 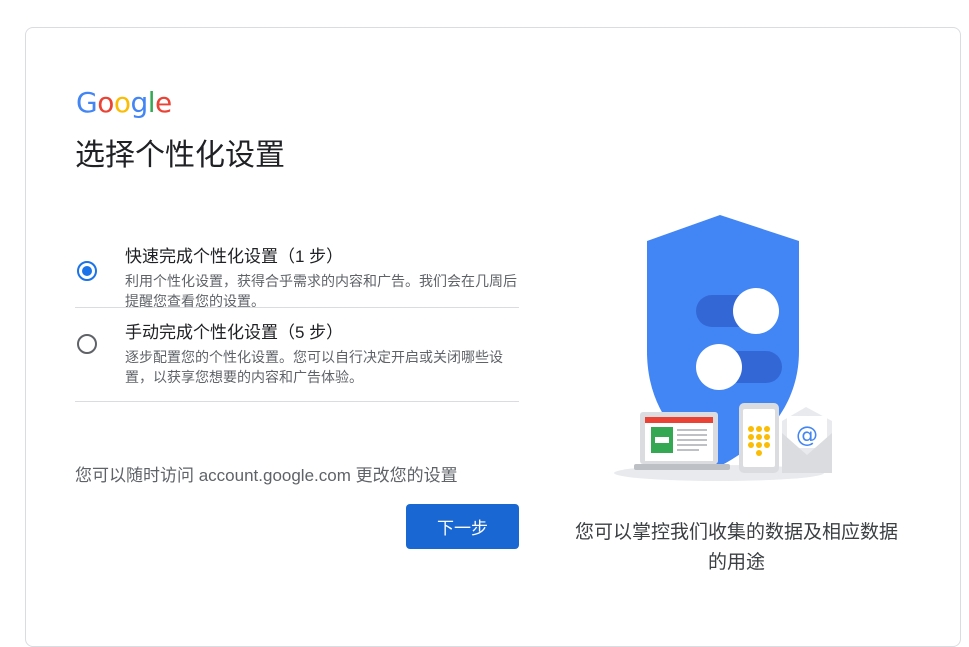 I want to click on google-logo: Google, so click(x=124, y=102).